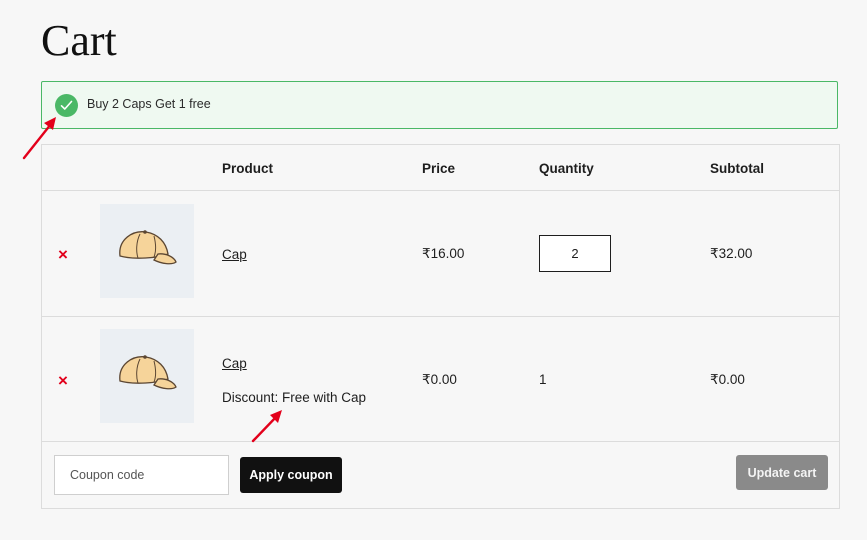 This screenshot has width=867, height=540. Describe the element at coordinates (294, 397) in the screenshot. I see `item-discount-meta: Discount: Free with Cap` at that location.